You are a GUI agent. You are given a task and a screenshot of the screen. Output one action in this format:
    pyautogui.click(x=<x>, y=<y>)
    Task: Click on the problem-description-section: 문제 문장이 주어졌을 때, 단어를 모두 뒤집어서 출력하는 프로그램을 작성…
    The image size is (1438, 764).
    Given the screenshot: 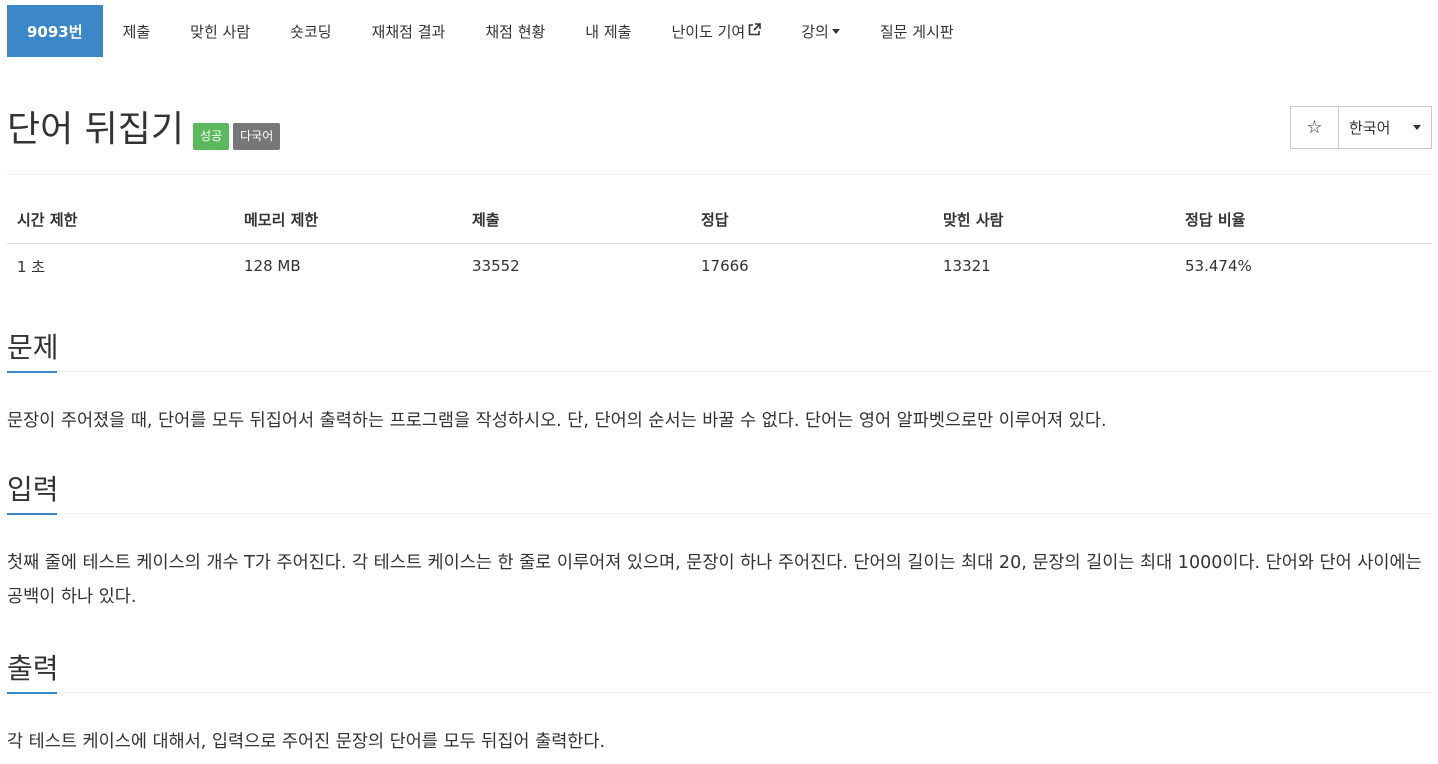 What is the action you would take?
    pyautogui.click(x=719, y=384)
    